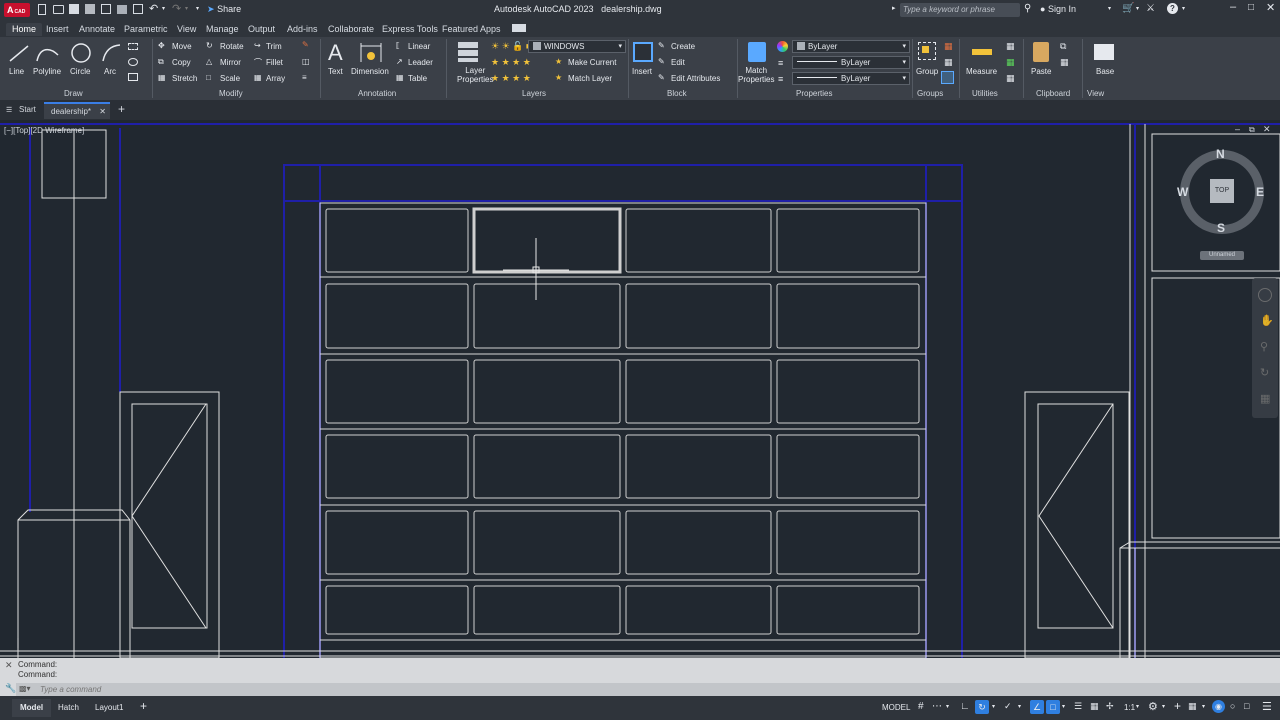  What do you see at coordinates (9, 110) in the screenshot?
I see `file-tabs-menu-icon: ☰` at bounding box center [9, 110].